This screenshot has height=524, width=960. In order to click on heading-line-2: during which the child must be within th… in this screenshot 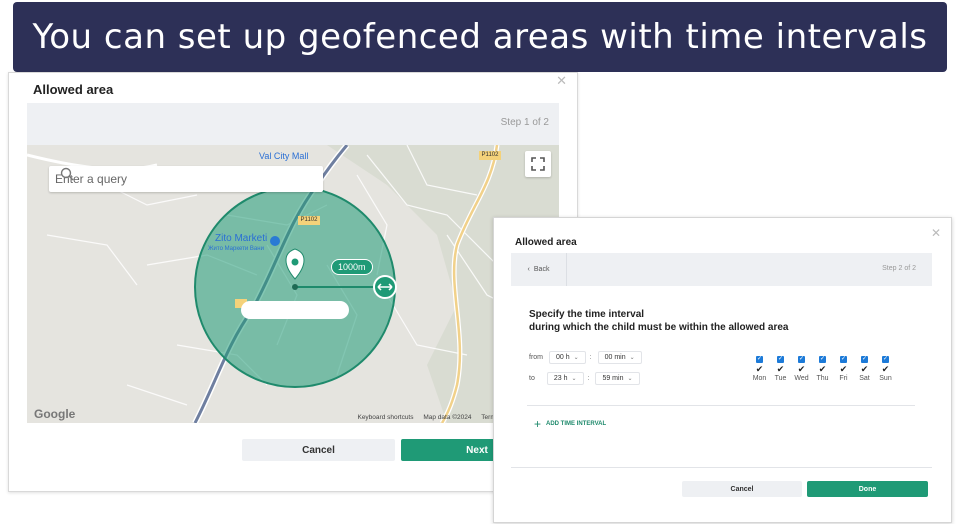, I will do `click(659, 327)`.